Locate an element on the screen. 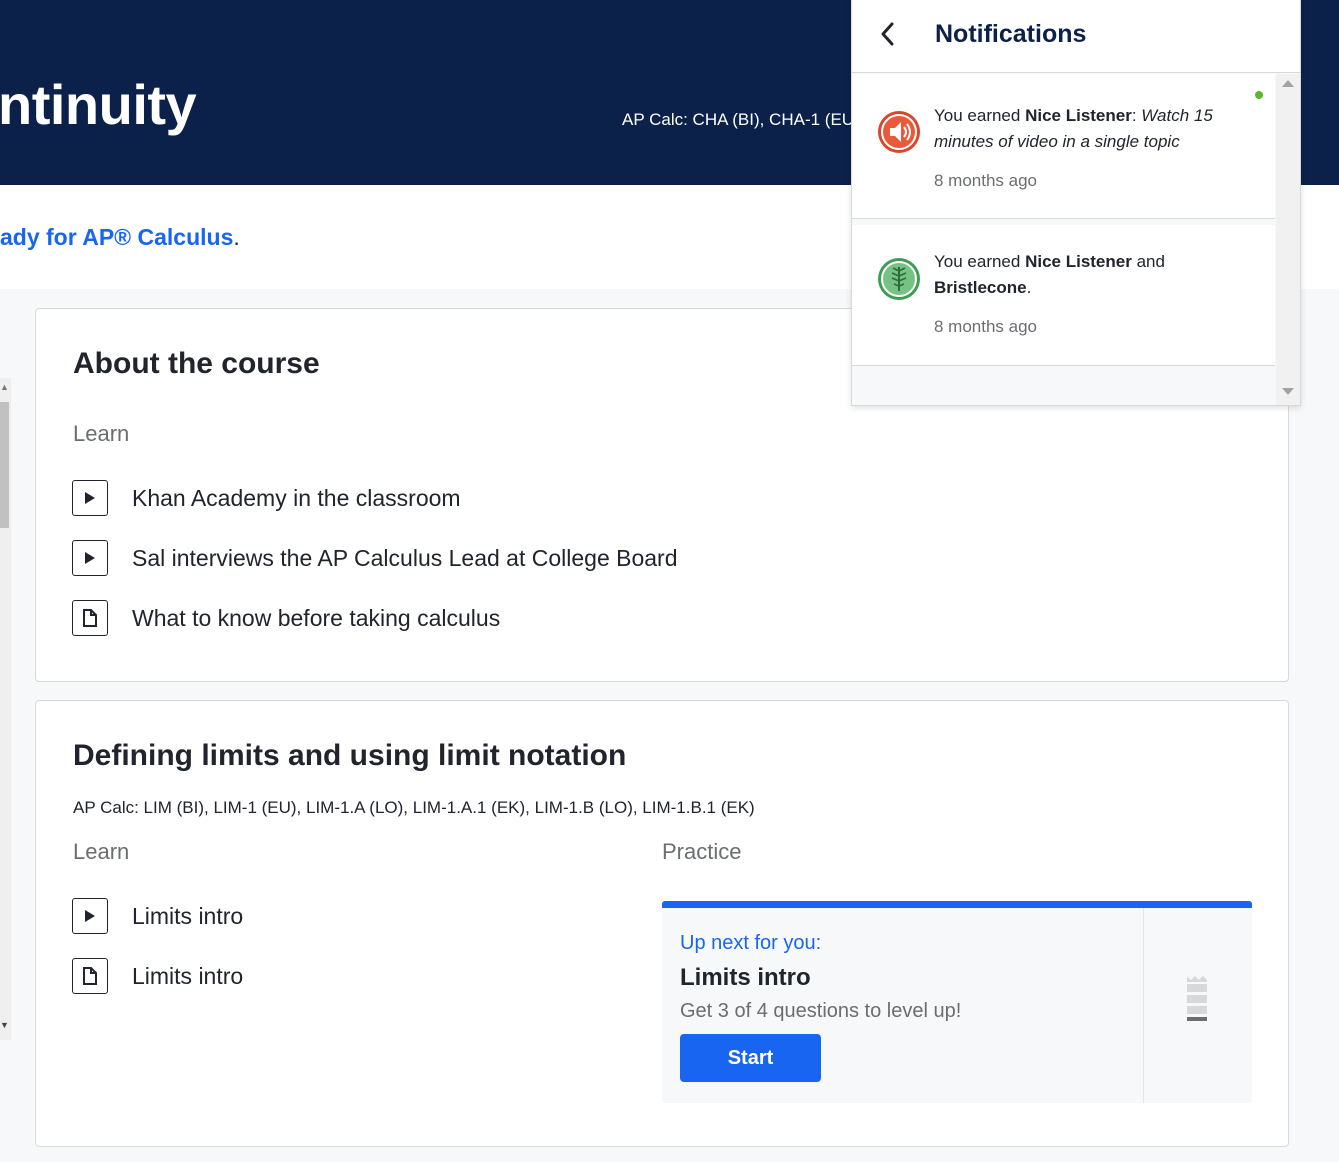  up-next-label: Up next for you: is located at coordinates (751, 943).